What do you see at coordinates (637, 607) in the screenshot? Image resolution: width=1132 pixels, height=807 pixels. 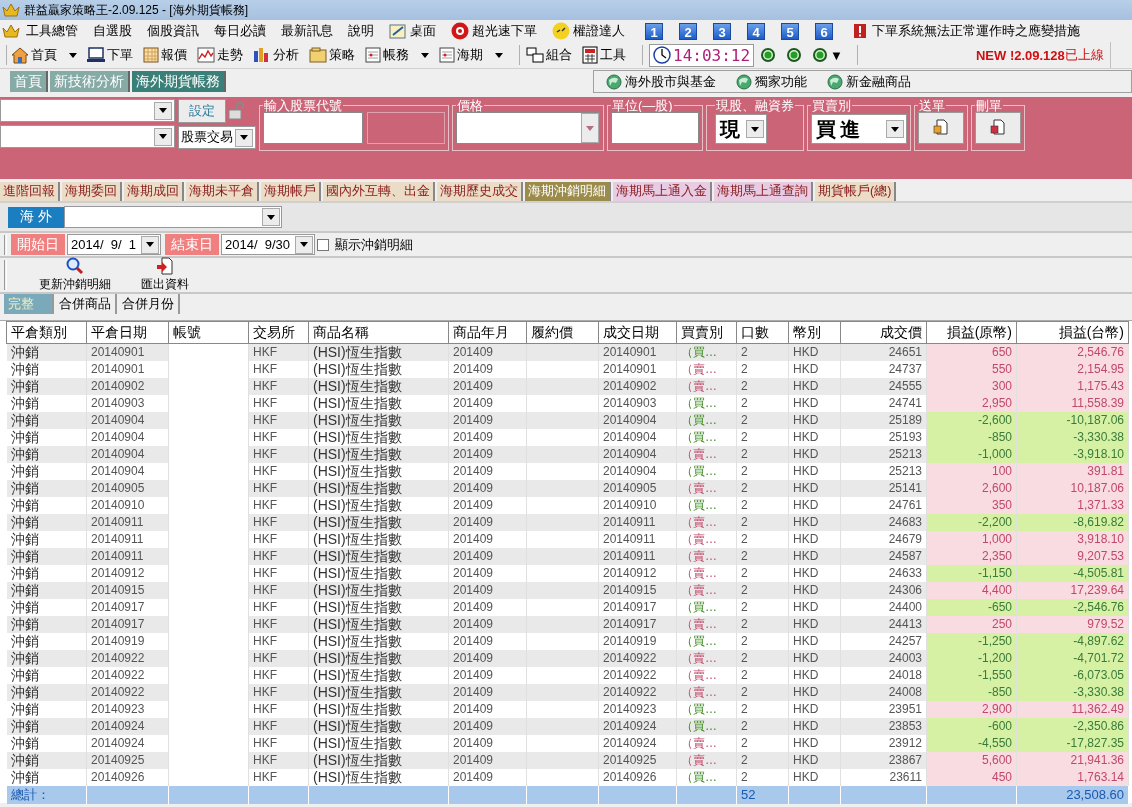 I see `table-cell: 20140917` at bounding box center [637, 607].